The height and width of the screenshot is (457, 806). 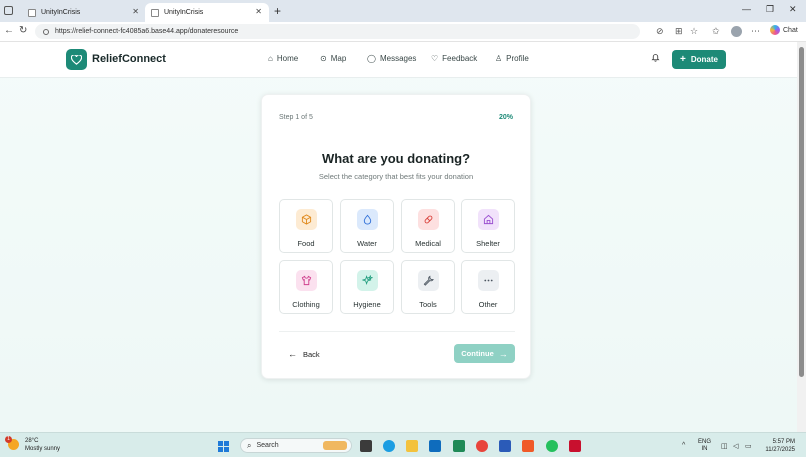 I want to click on nav-feedback: ♡ Feedback, so click(x=454, y=58).